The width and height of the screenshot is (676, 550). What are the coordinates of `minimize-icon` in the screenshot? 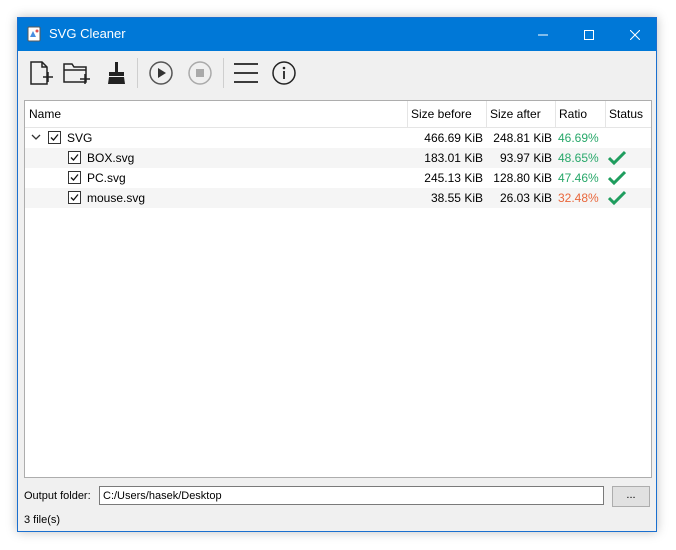 It's located at (543, 34).